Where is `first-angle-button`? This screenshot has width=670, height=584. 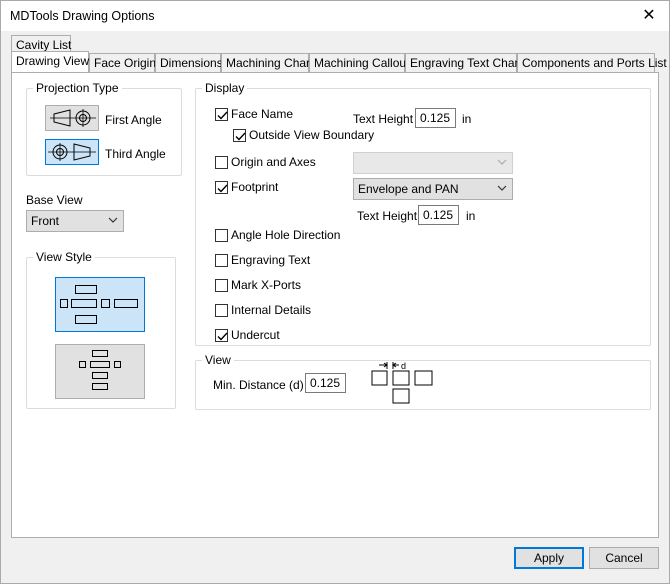 first-angle-button is located at coordinates (72, 118).